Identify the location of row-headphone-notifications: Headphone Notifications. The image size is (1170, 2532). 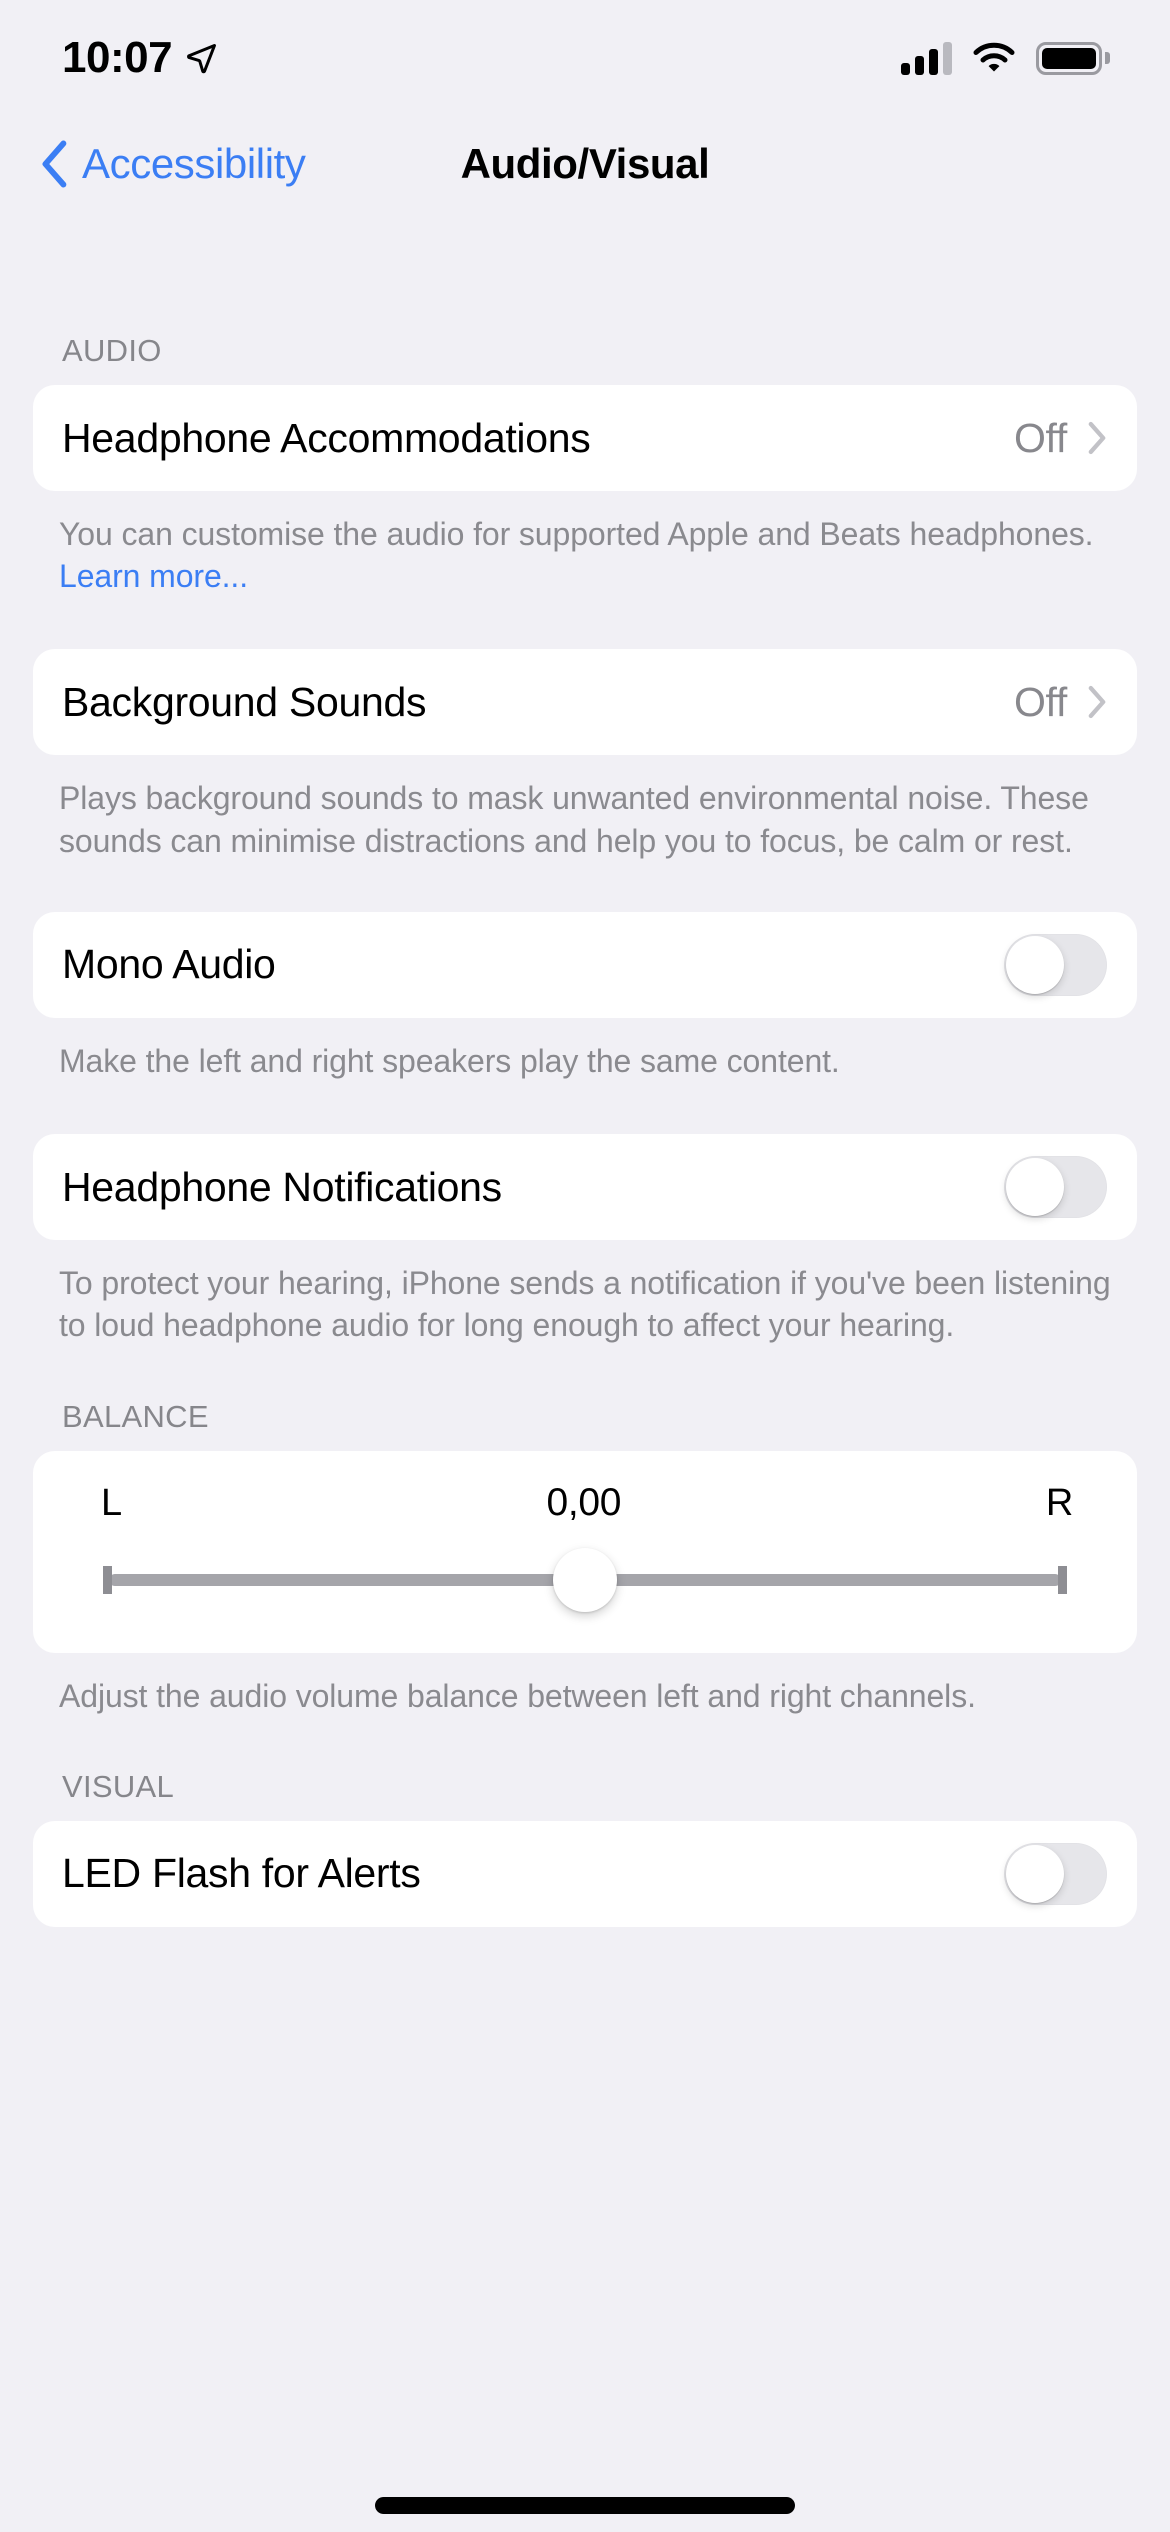
(585, 1187).